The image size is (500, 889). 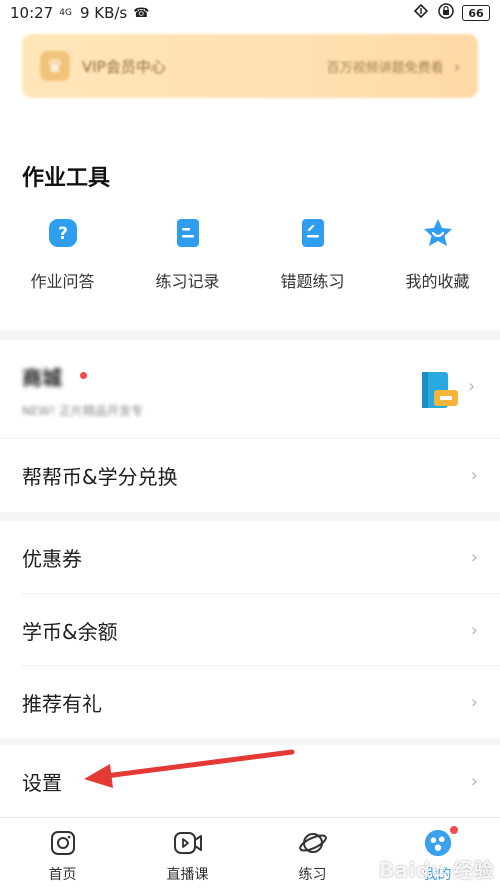 What do you see at coordinates (188, 233) in the screenshot?
I see `record-icon` at bounding box center [188, 233].